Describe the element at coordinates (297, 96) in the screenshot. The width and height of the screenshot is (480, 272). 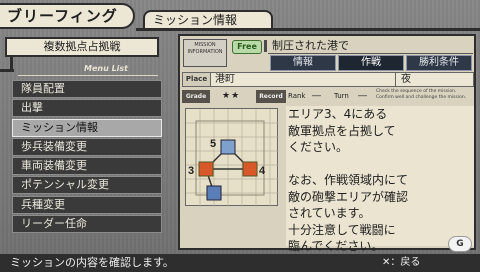
I see `rank-label: Rank` at that location.